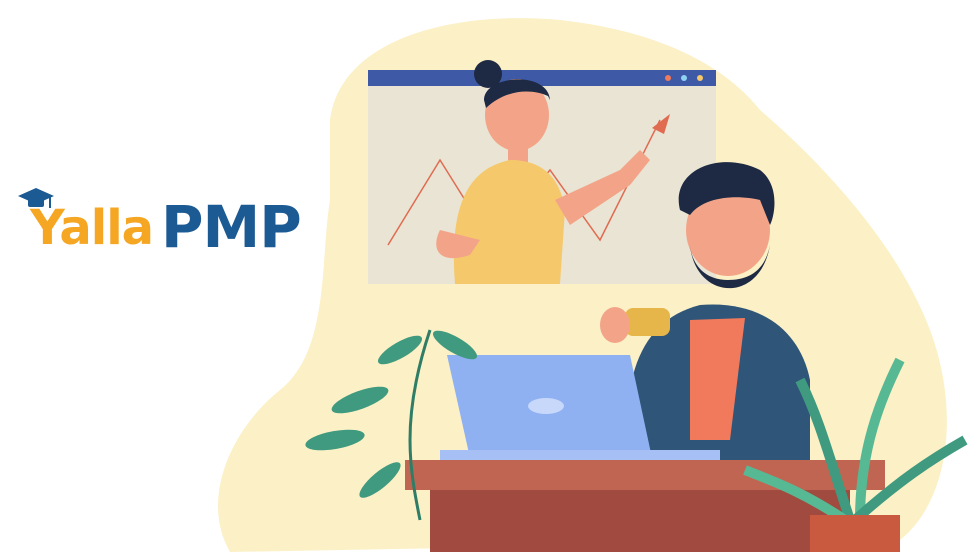  Describe the element at coordinates (542, 172) in the screenshot. I see `video-call-window` at that location.